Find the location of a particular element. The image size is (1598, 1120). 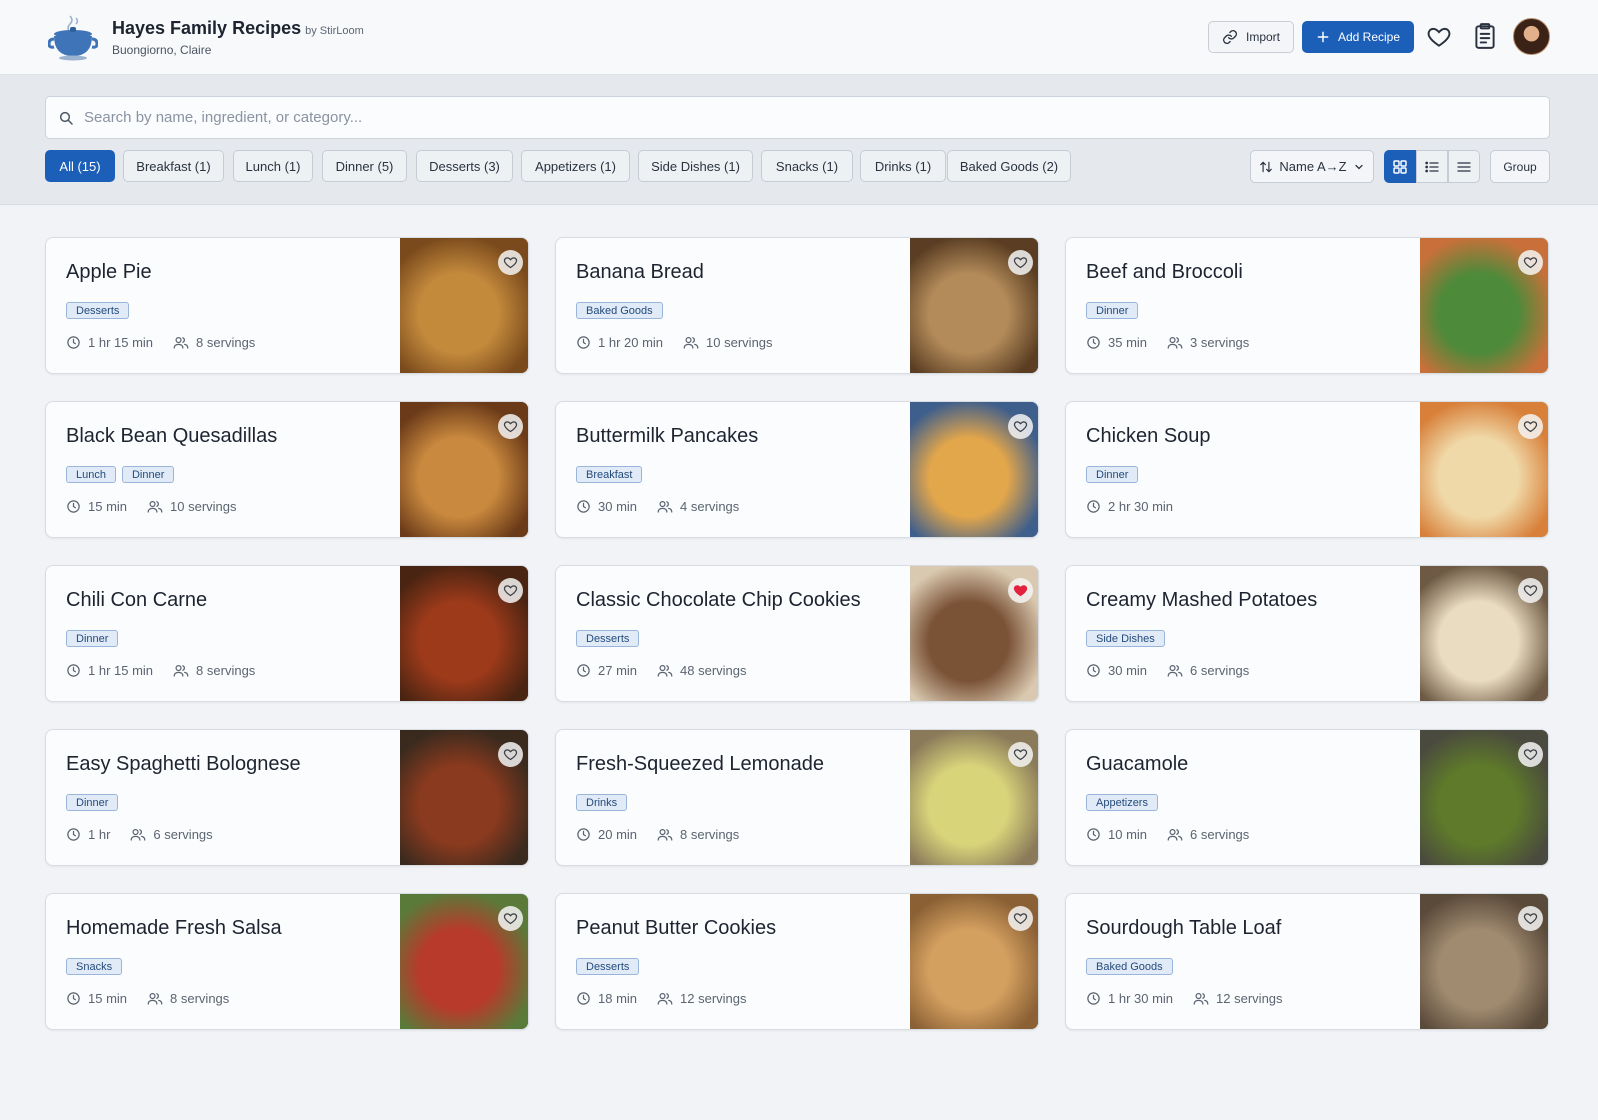

cook-time: 30 min is located at coordinates (1116, 670).